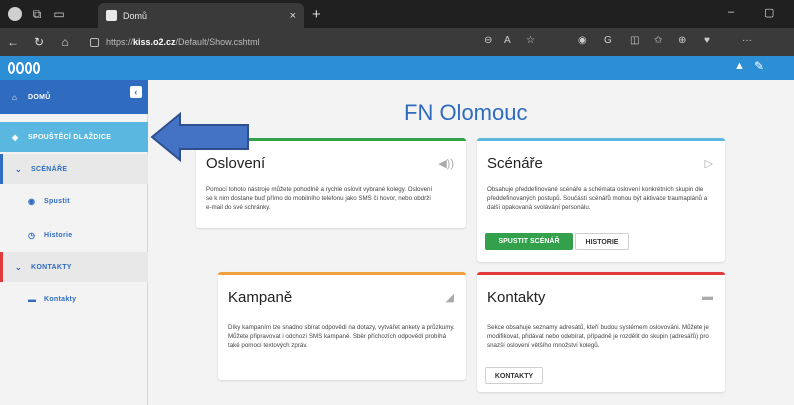 The height and width of the screenshot is (405, 794). Describe the element at coordinates (15, 97) in the screenshot. I see `house-icon: ⌂` at that location.